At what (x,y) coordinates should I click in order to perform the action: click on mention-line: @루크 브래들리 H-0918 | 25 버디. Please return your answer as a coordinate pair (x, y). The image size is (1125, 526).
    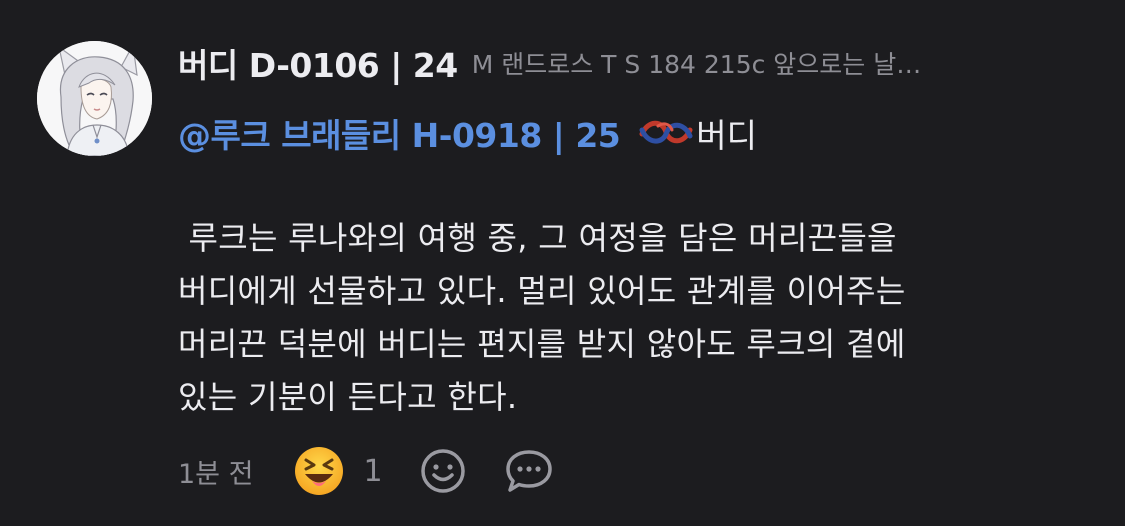
    Looking at the image, I should click on (467, 133).